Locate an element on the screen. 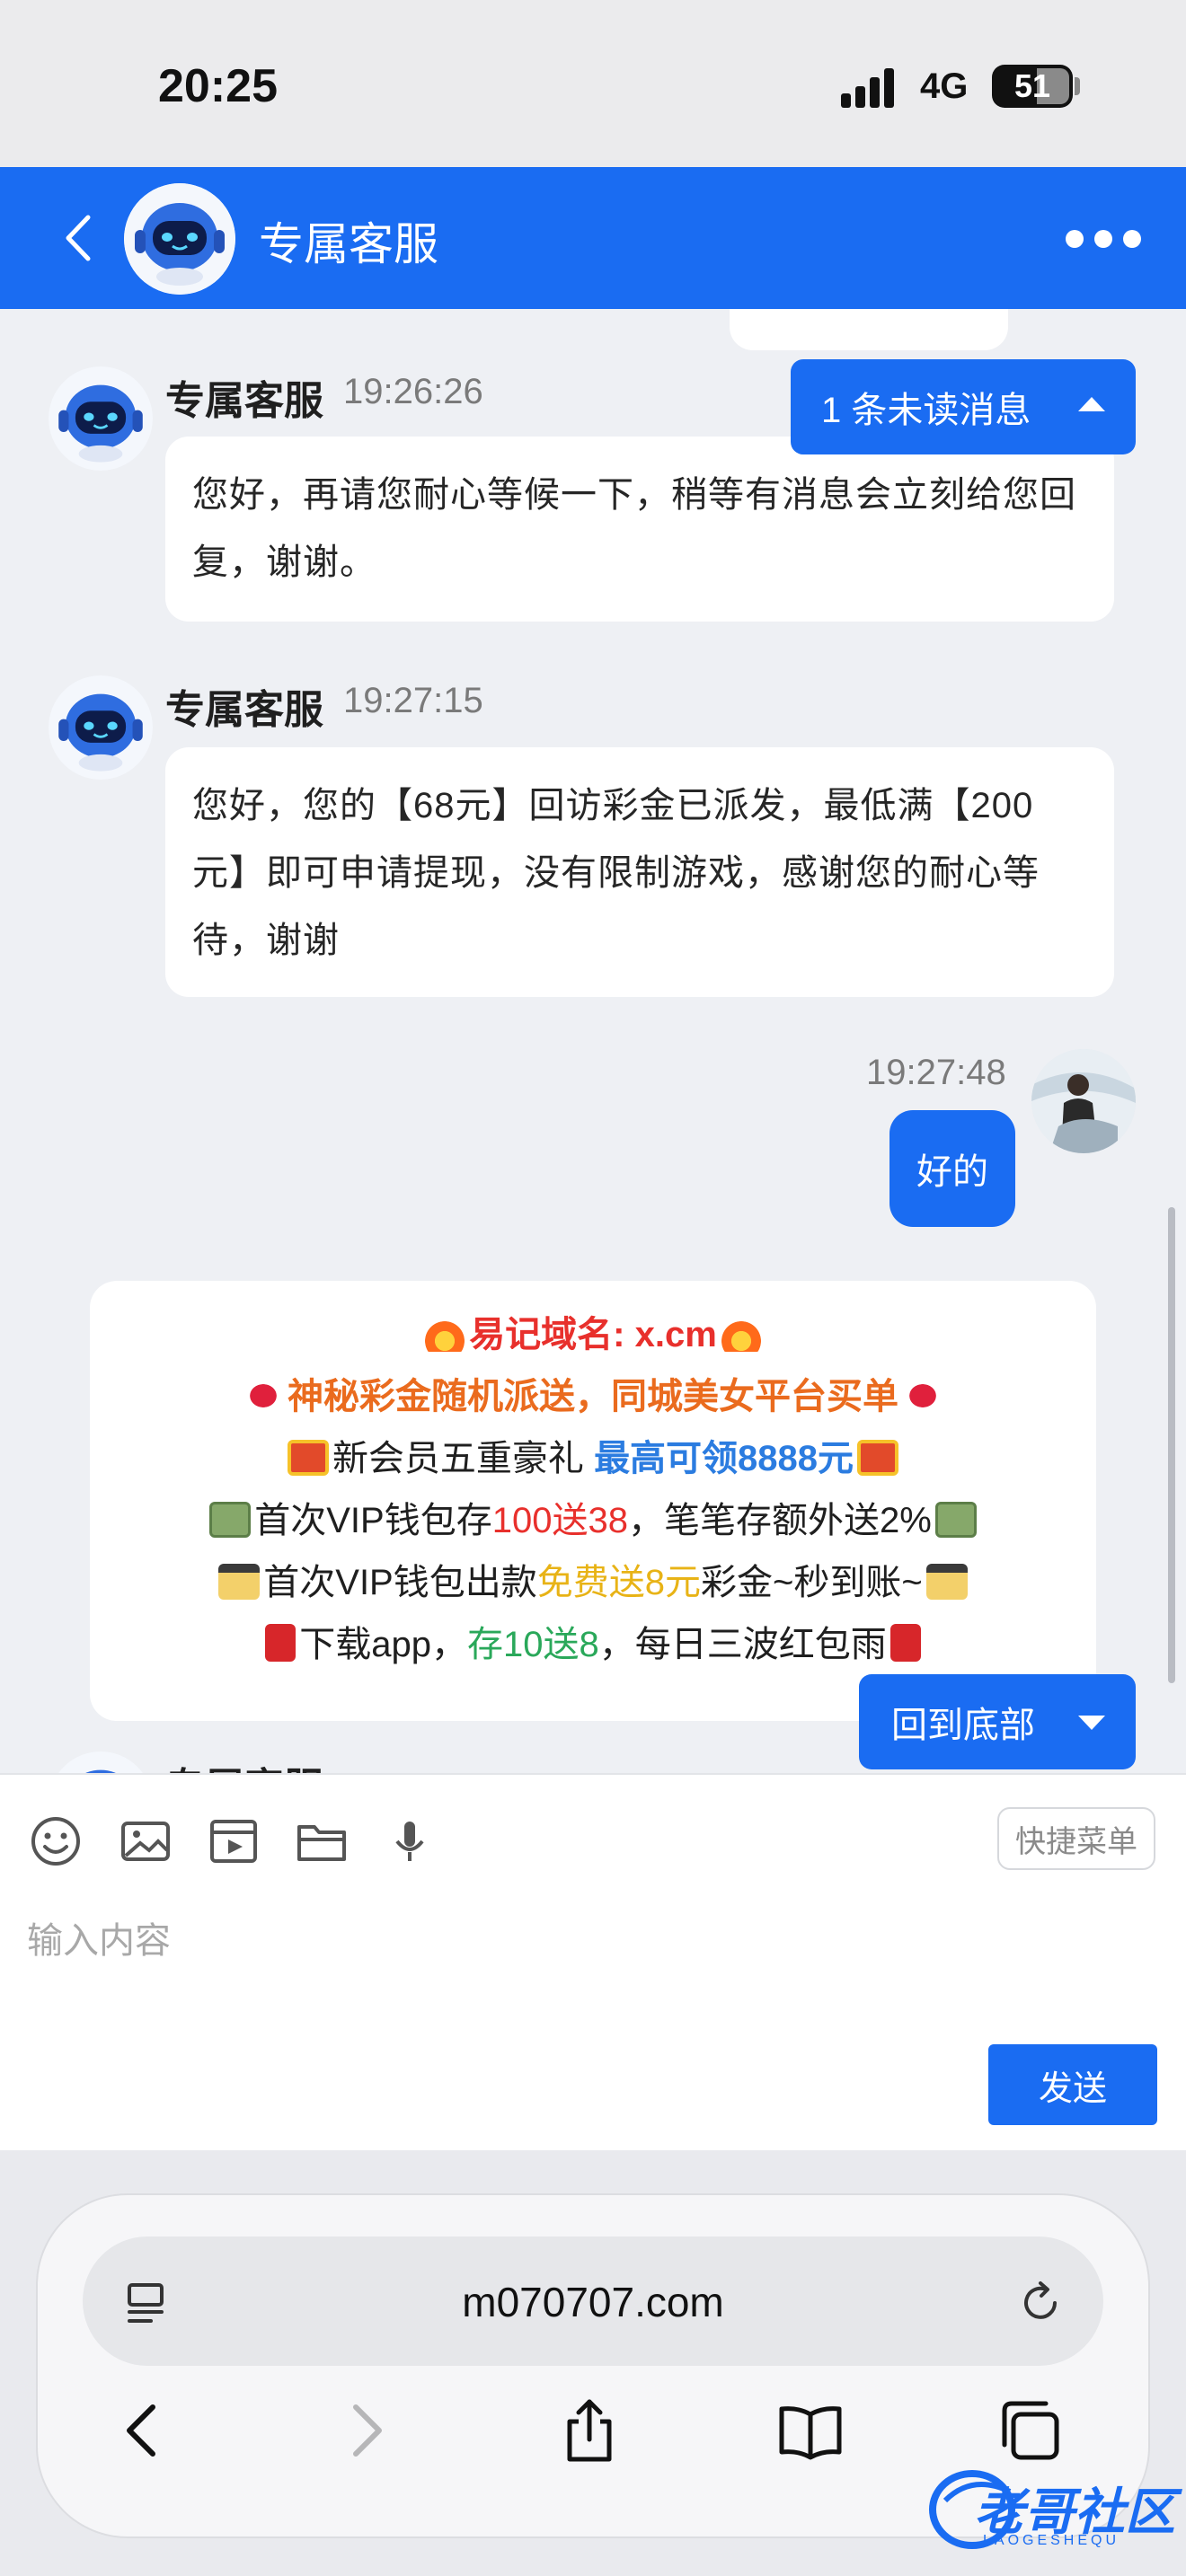 The height and width of the screenshot is (2576, 1186). back-button is located at coordinates (78, 238).